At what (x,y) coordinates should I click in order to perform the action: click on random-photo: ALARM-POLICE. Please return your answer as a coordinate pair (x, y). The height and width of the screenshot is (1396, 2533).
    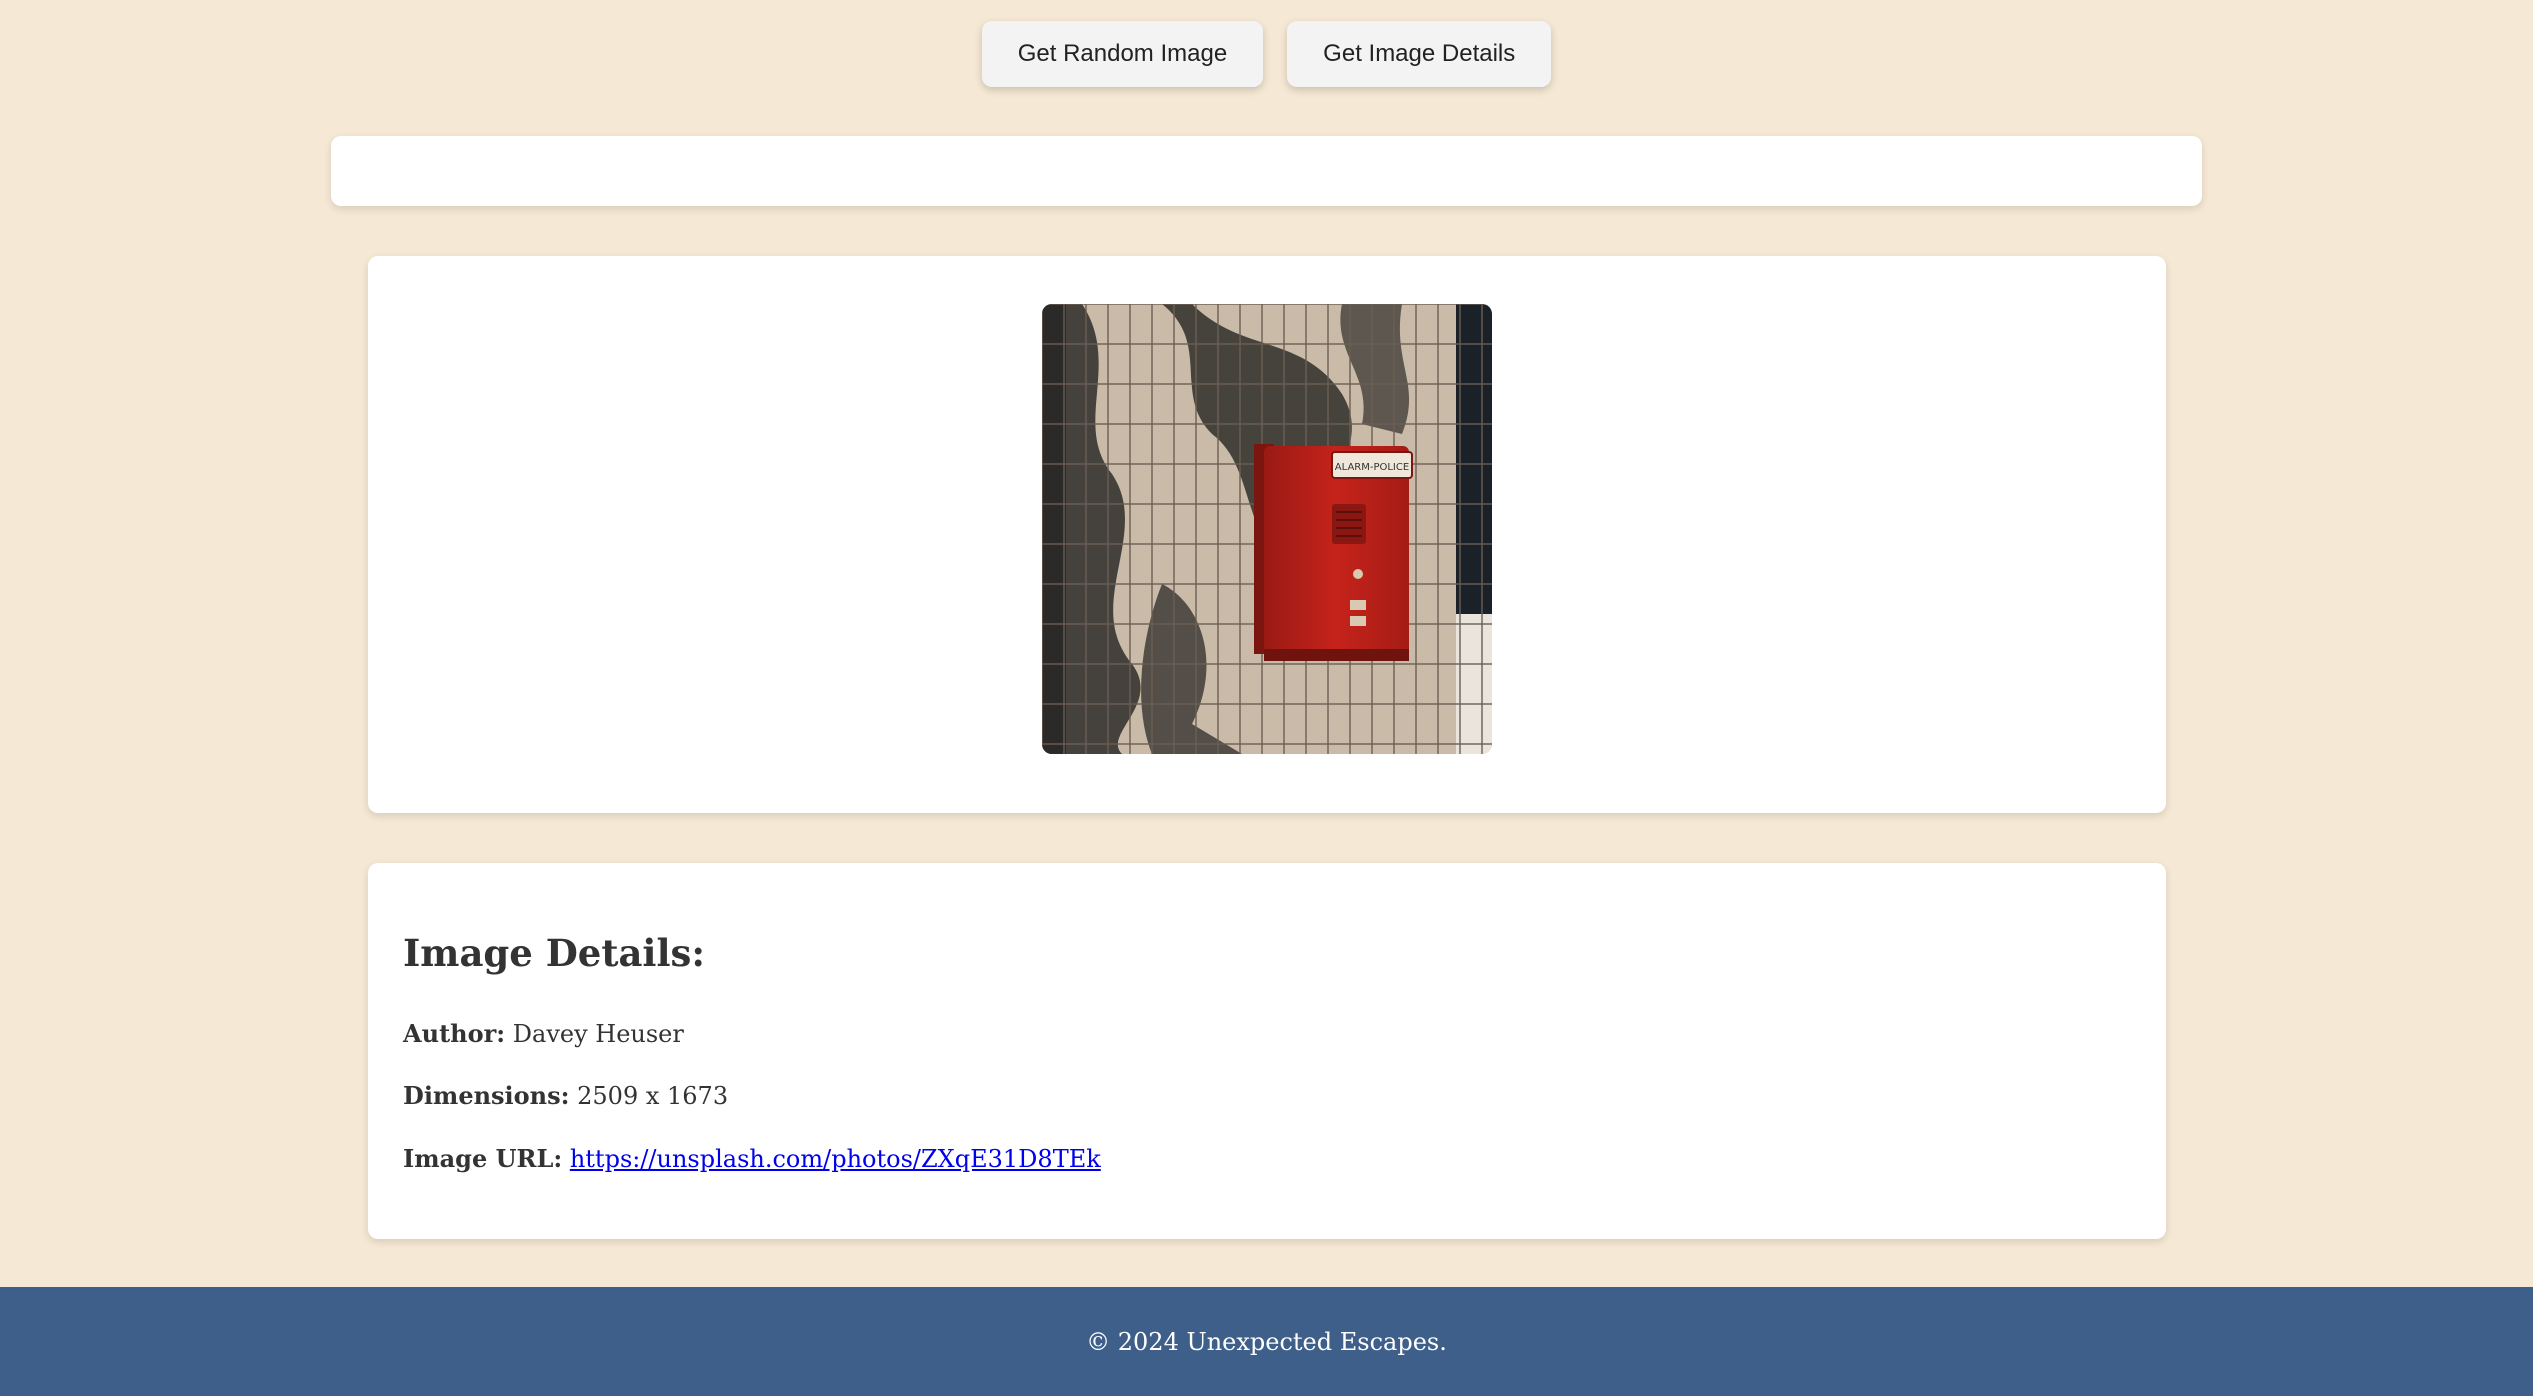
    Looking at the image, I should click on (1267, 529).